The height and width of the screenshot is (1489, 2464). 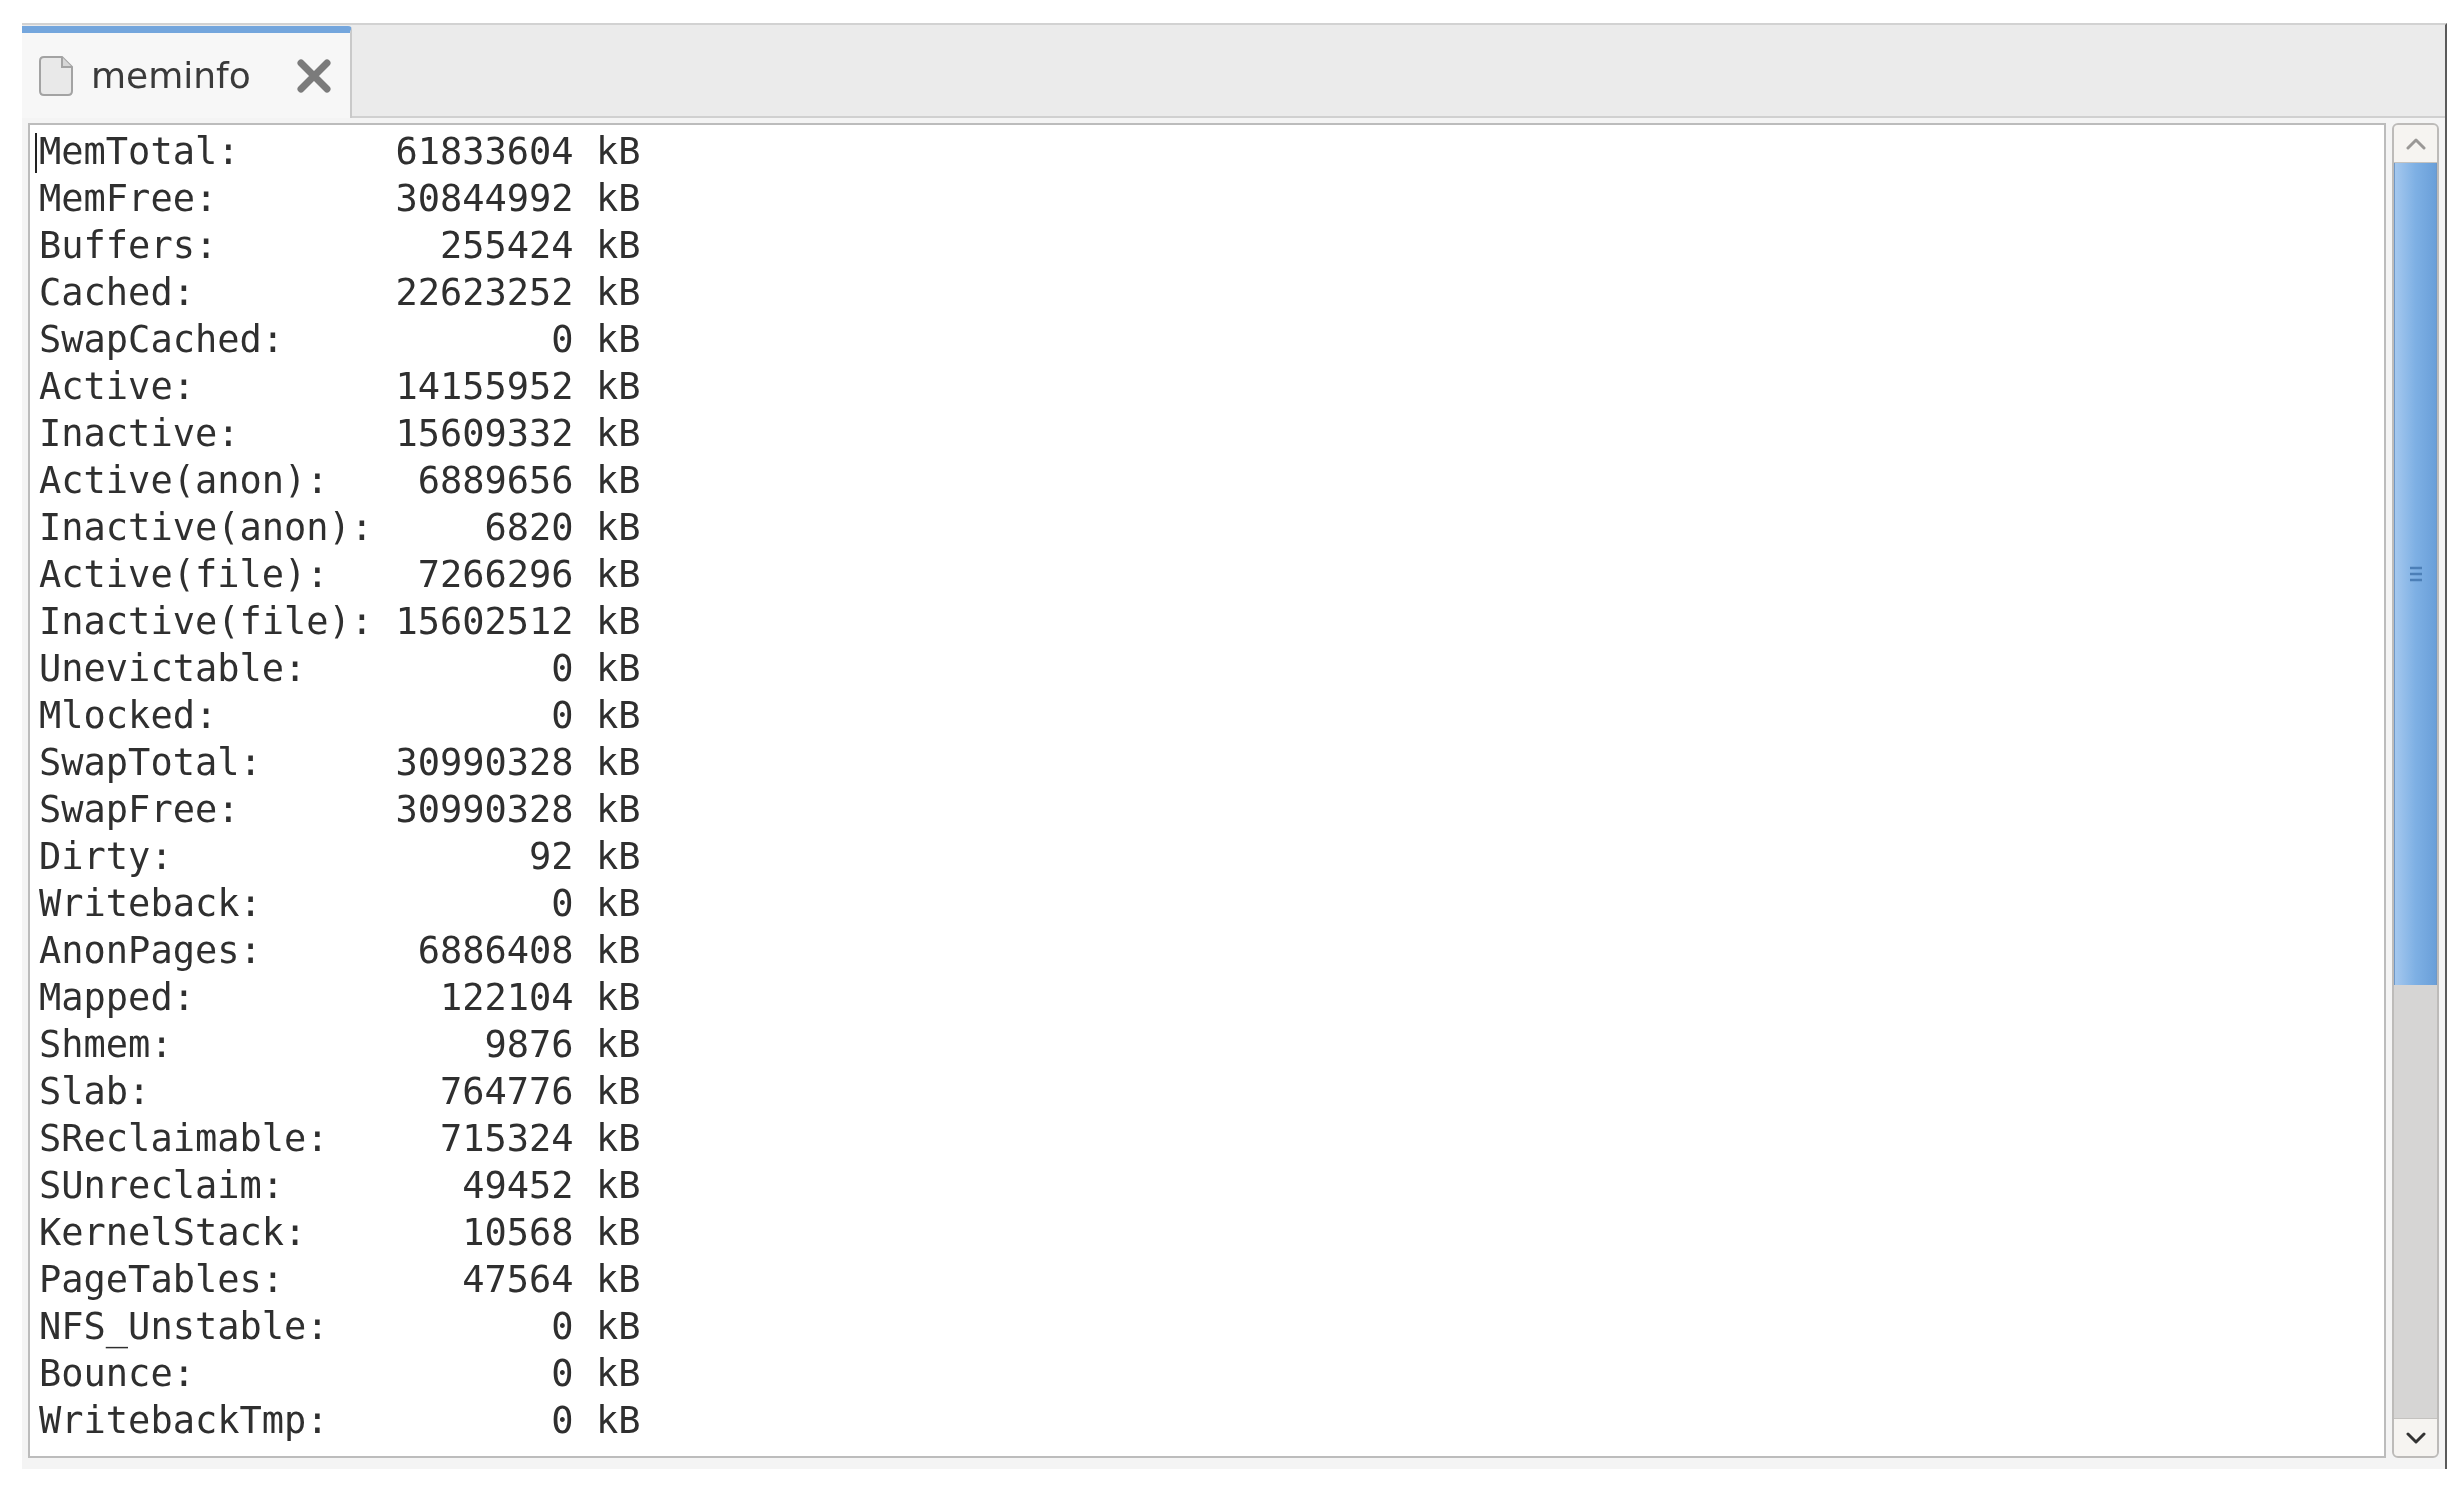 I want to click on line-value: 6820, so click(x=529, y=528).